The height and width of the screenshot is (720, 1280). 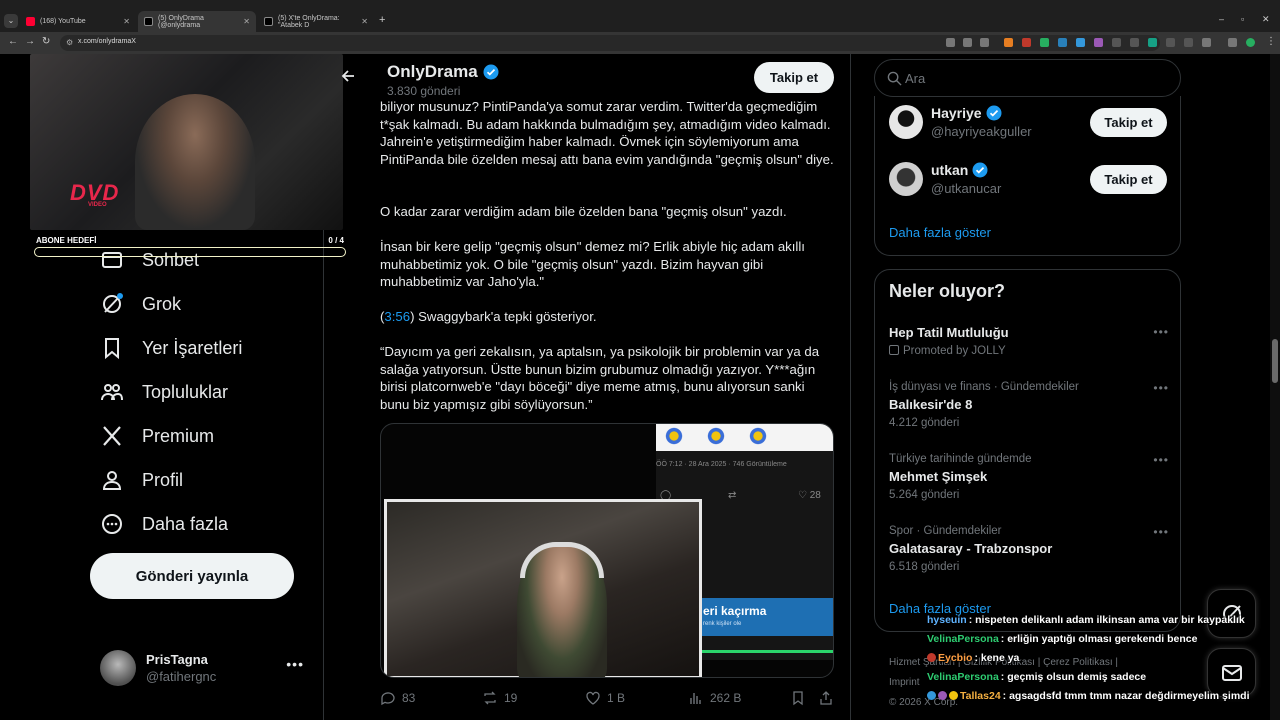 I want to click on zoom-icon, so click(x=967, y=42).